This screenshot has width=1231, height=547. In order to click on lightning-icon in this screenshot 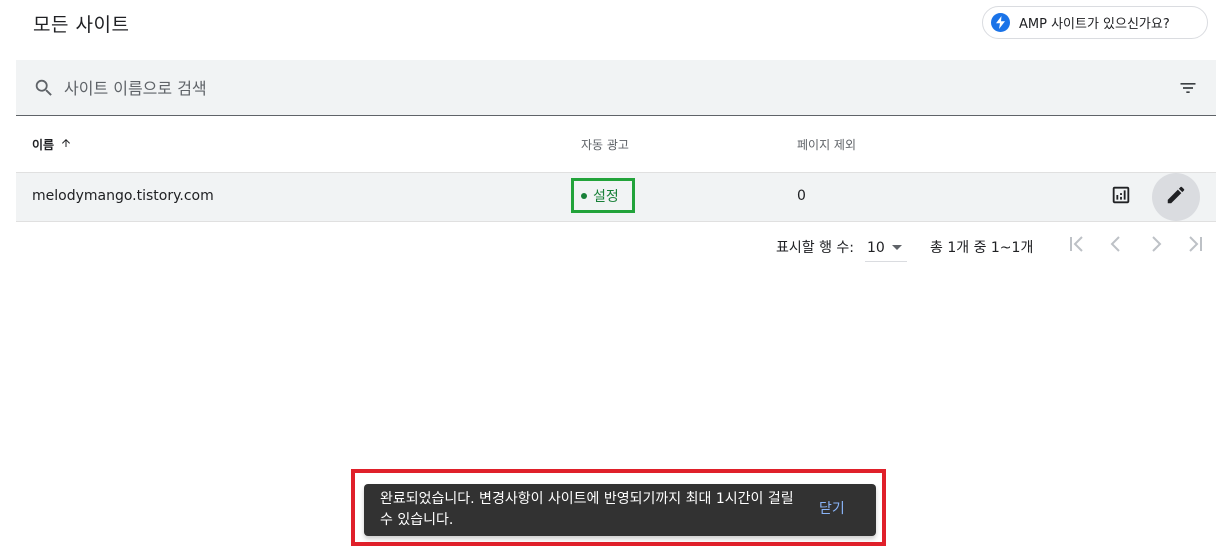, I will do `click(1000, 22)`.